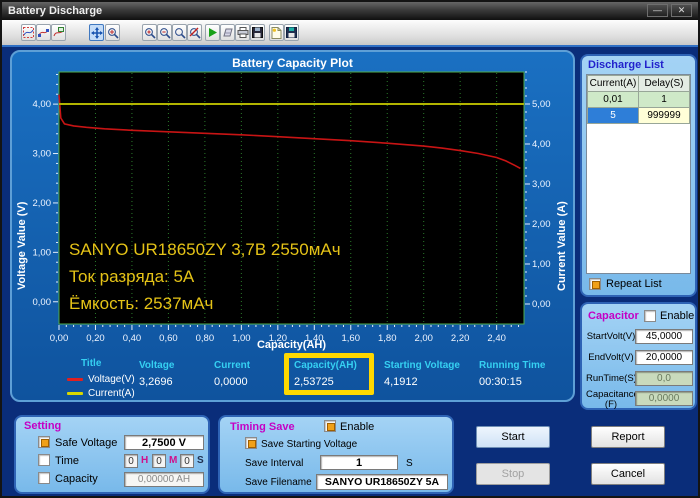  I want to click on zoom-reset-icon, so click(195, 33).